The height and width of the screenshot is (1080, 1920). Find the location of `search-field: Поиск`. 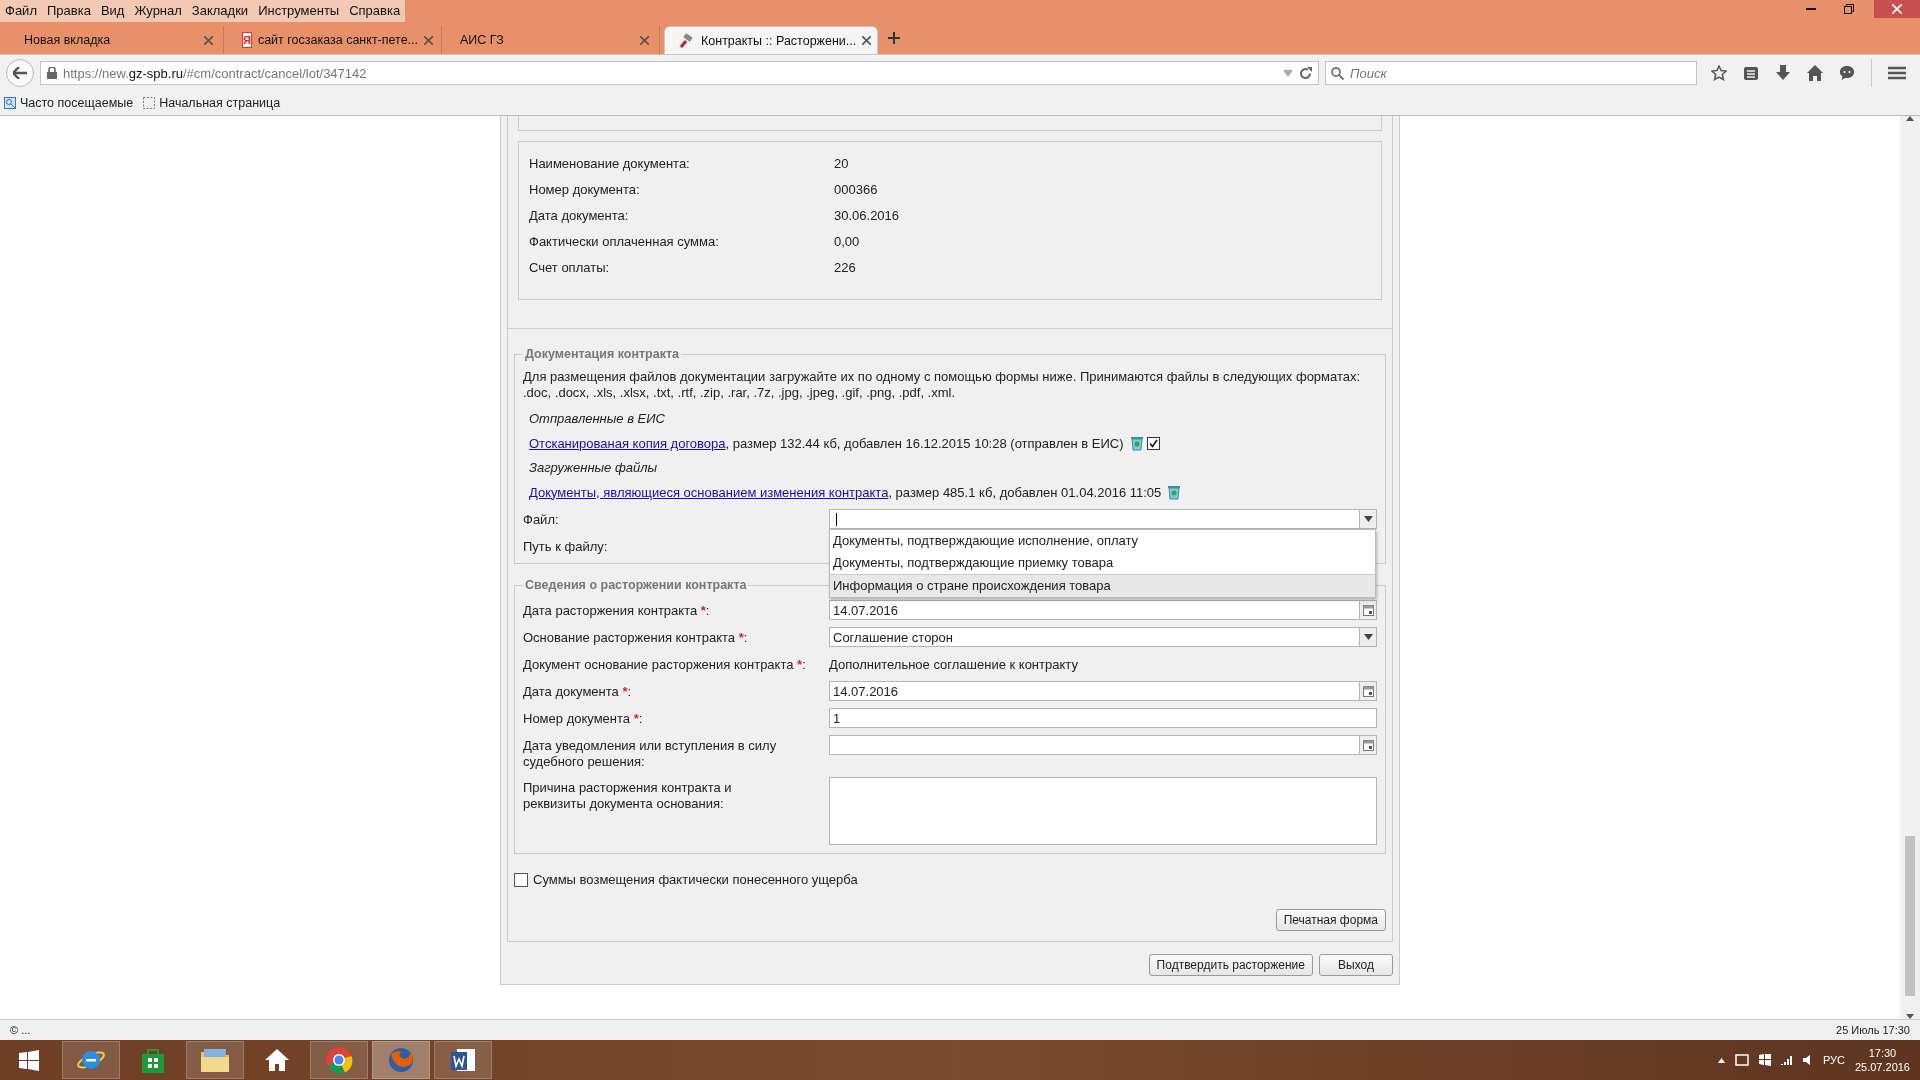

search-field: Поиск is located at coordinates (1511, 73).